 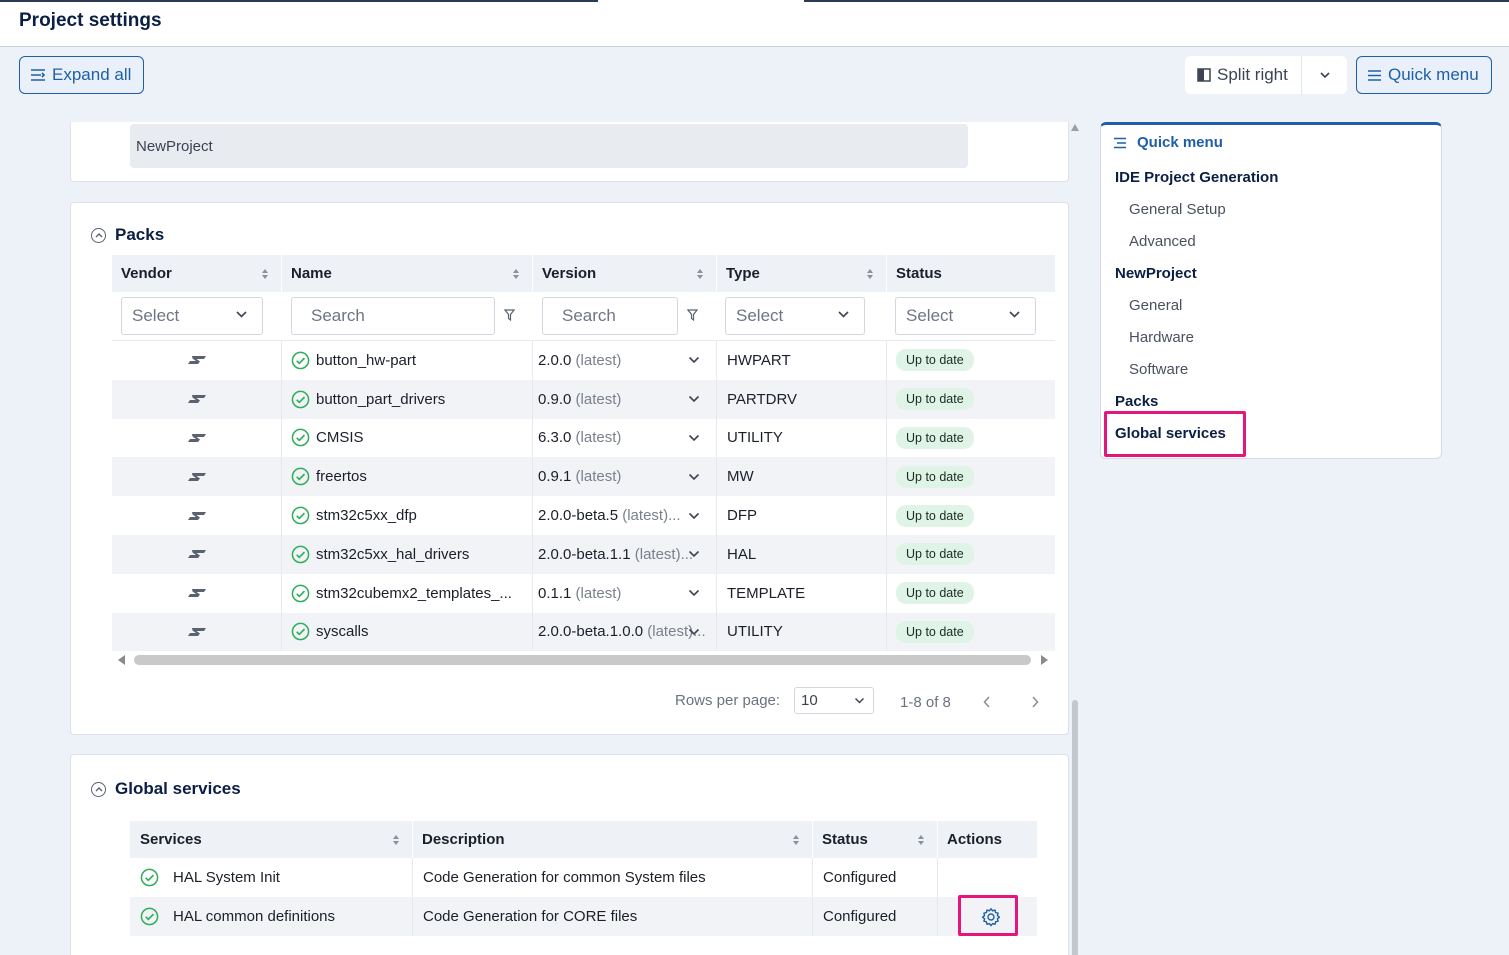 I want to click on col-vendor: Vendor, so click(x=197, y=273).